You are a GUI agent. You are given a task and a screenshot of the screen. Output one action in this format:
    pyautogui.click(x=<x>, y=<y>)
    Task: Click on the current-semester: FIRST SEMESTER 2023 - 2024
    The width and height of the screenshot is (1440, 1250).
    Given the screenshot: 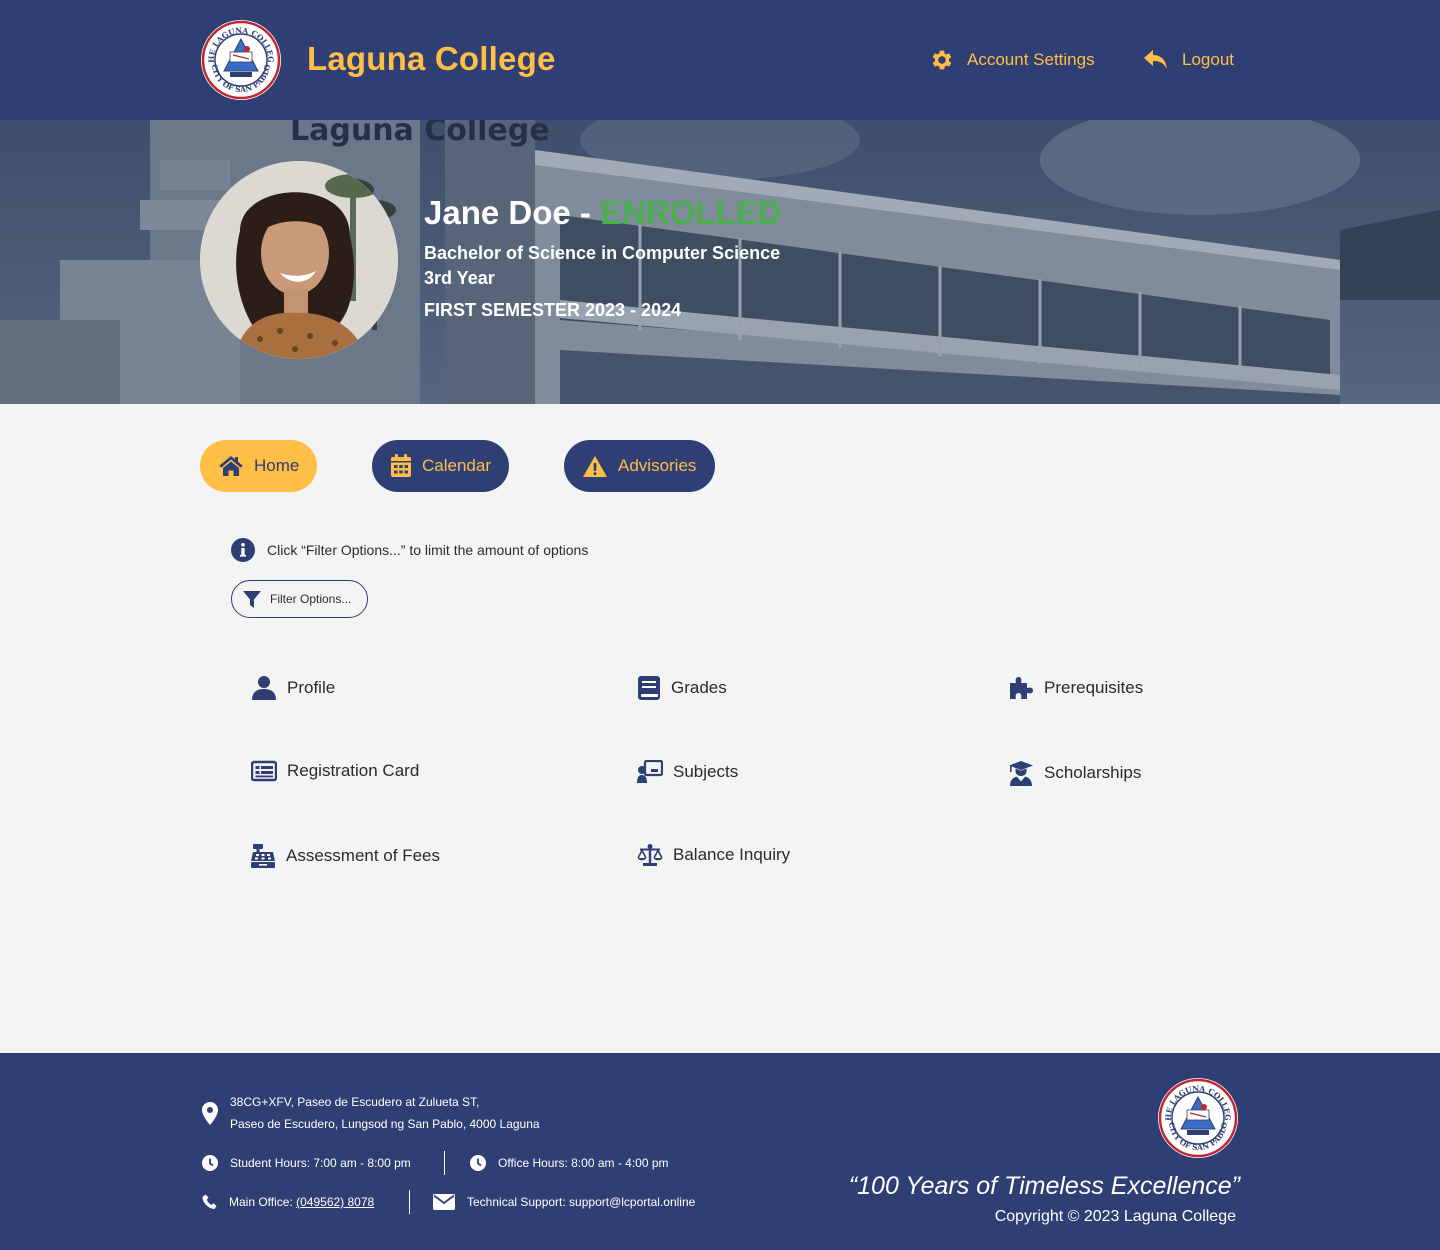 What is the action you would take?
    pyautogui.click(x=553, y=310)
    